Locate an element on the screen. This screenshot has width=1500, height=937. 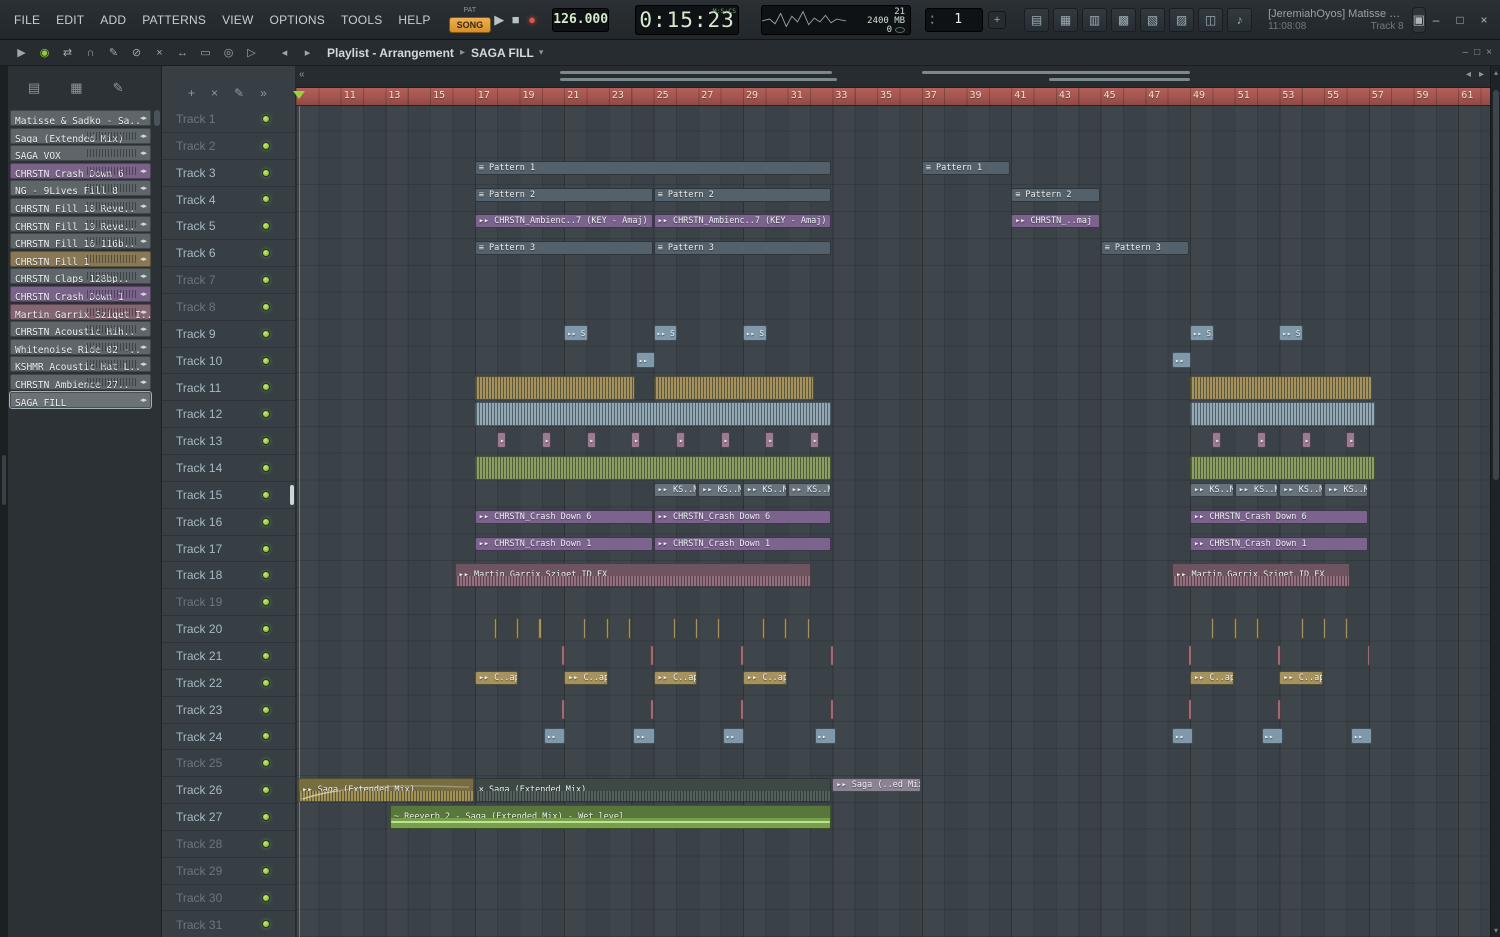
track-header: Track 7 is located at coordinates (228, 280).